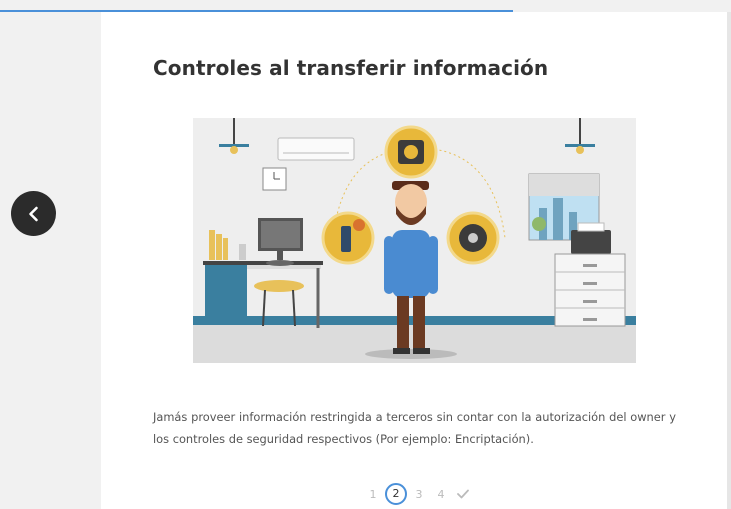 This screenshot has height=509, width=731. Describe the element at coordinates (396, 494) in the screenshot. I see `page-2-button-current: 2` at that location.